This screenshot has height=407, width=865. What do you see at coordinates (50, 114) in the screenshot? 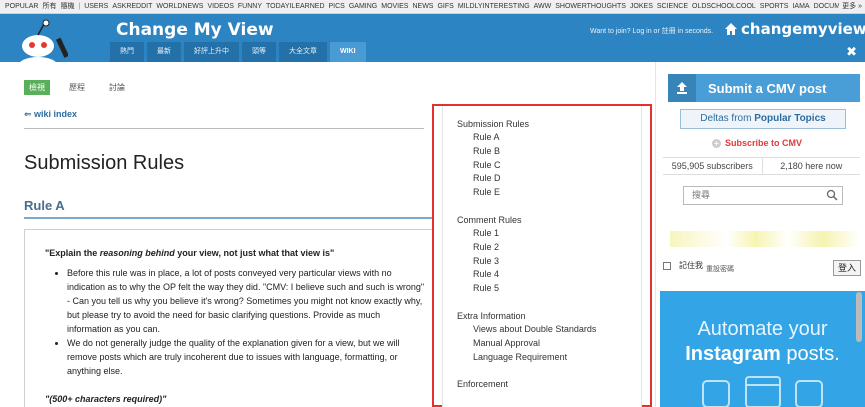
I see `wiki-index-link: ⇐ wiki index` at bounding box center [50, 114].